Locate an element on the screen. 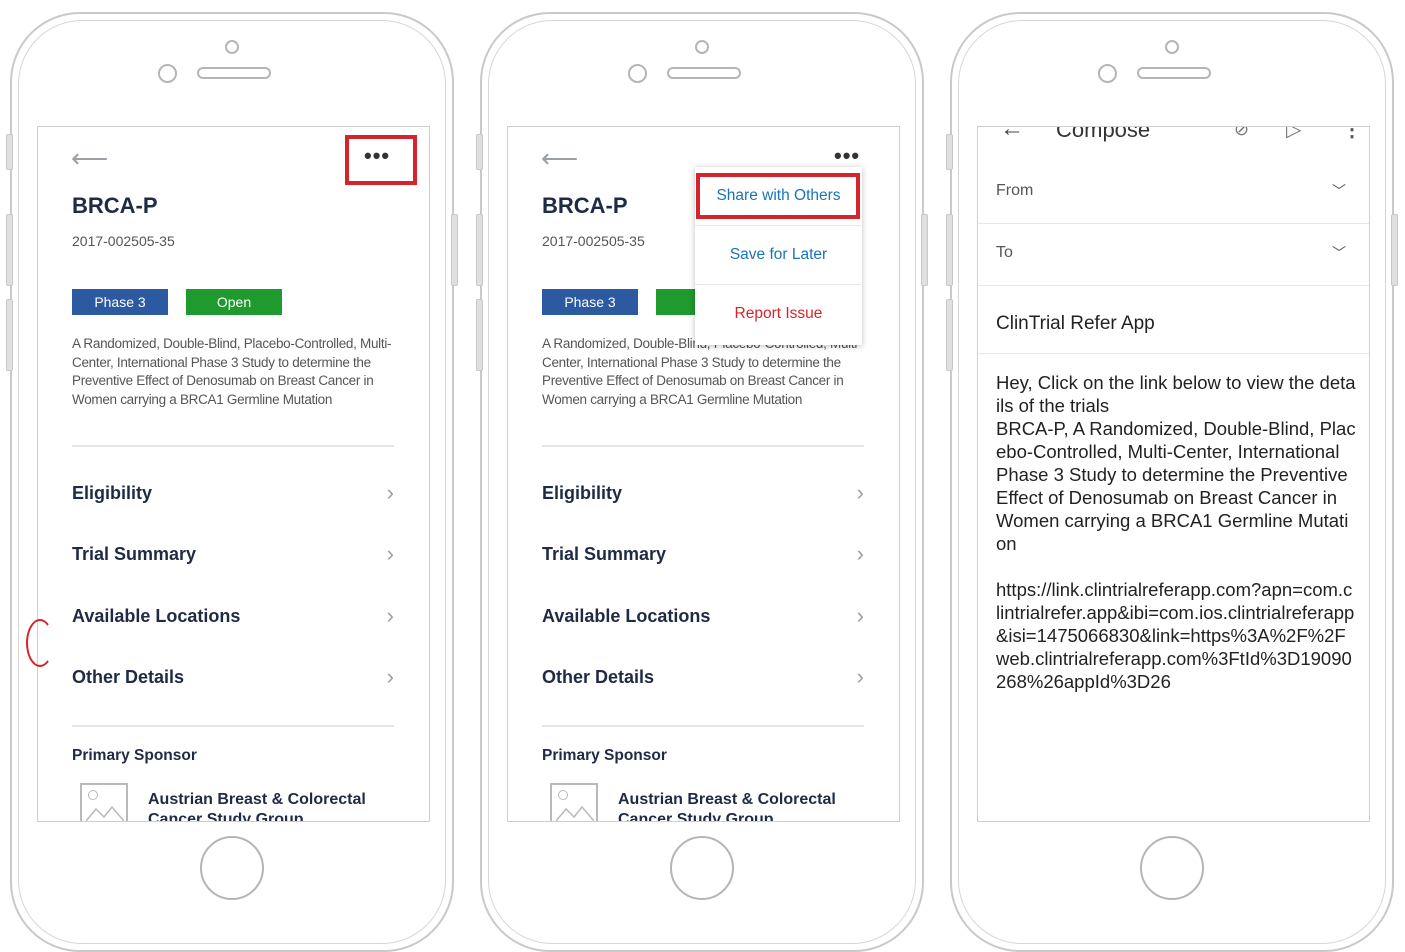  compose-title: Compose is located at coordinates (1103, 134).